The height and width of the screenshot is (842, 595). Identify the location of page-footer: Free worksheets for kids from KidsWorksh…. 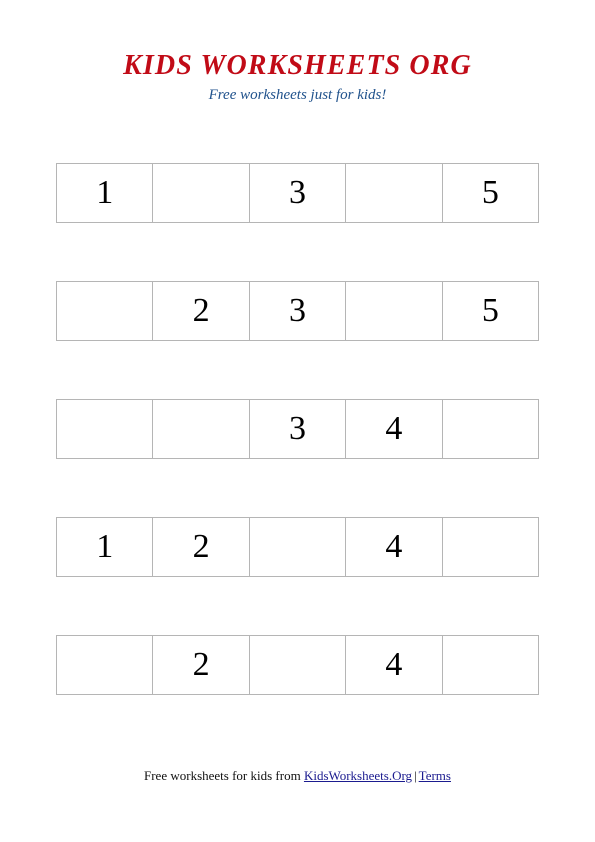
(297, 776).